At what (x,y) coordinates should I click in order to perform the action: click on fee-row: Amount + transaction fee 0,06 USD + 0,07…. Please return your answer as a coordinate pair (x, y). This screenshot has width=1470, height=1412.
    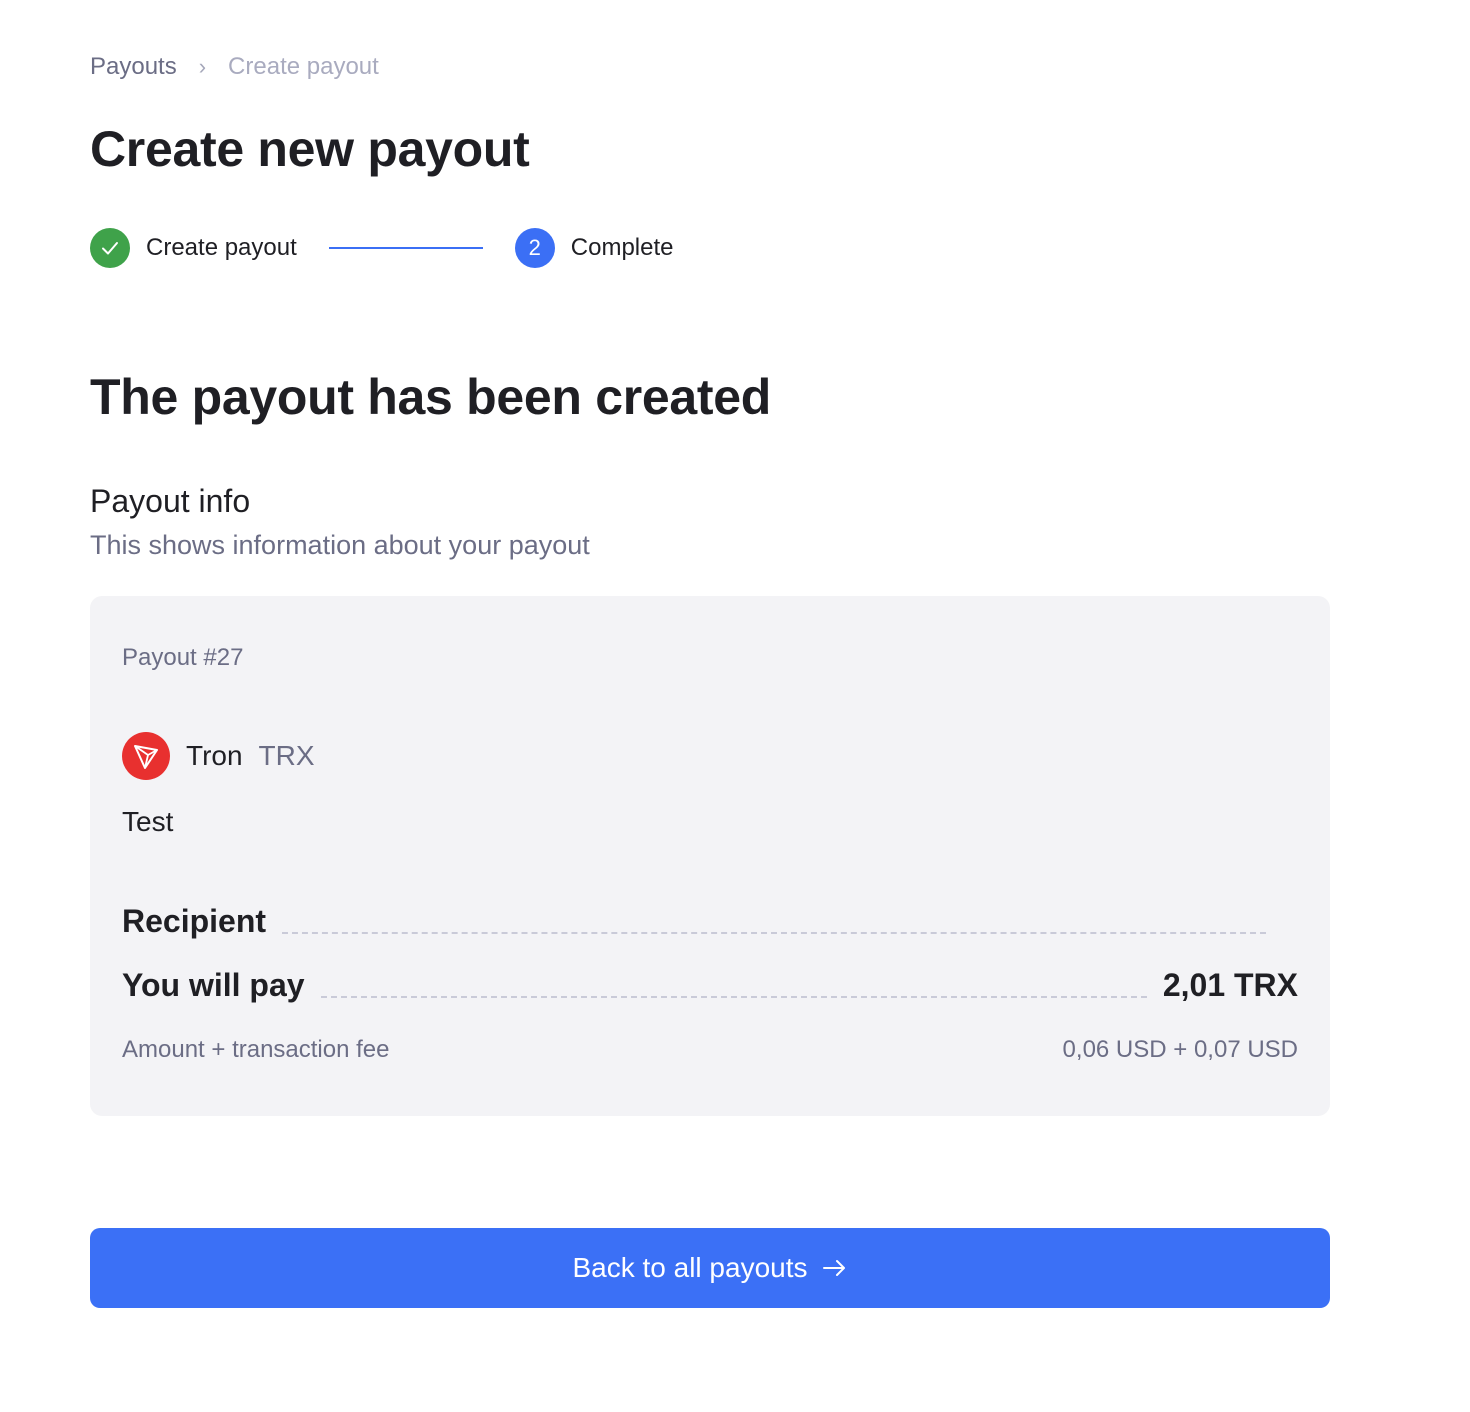
    Looking at the image, I should click on (710, 1050).